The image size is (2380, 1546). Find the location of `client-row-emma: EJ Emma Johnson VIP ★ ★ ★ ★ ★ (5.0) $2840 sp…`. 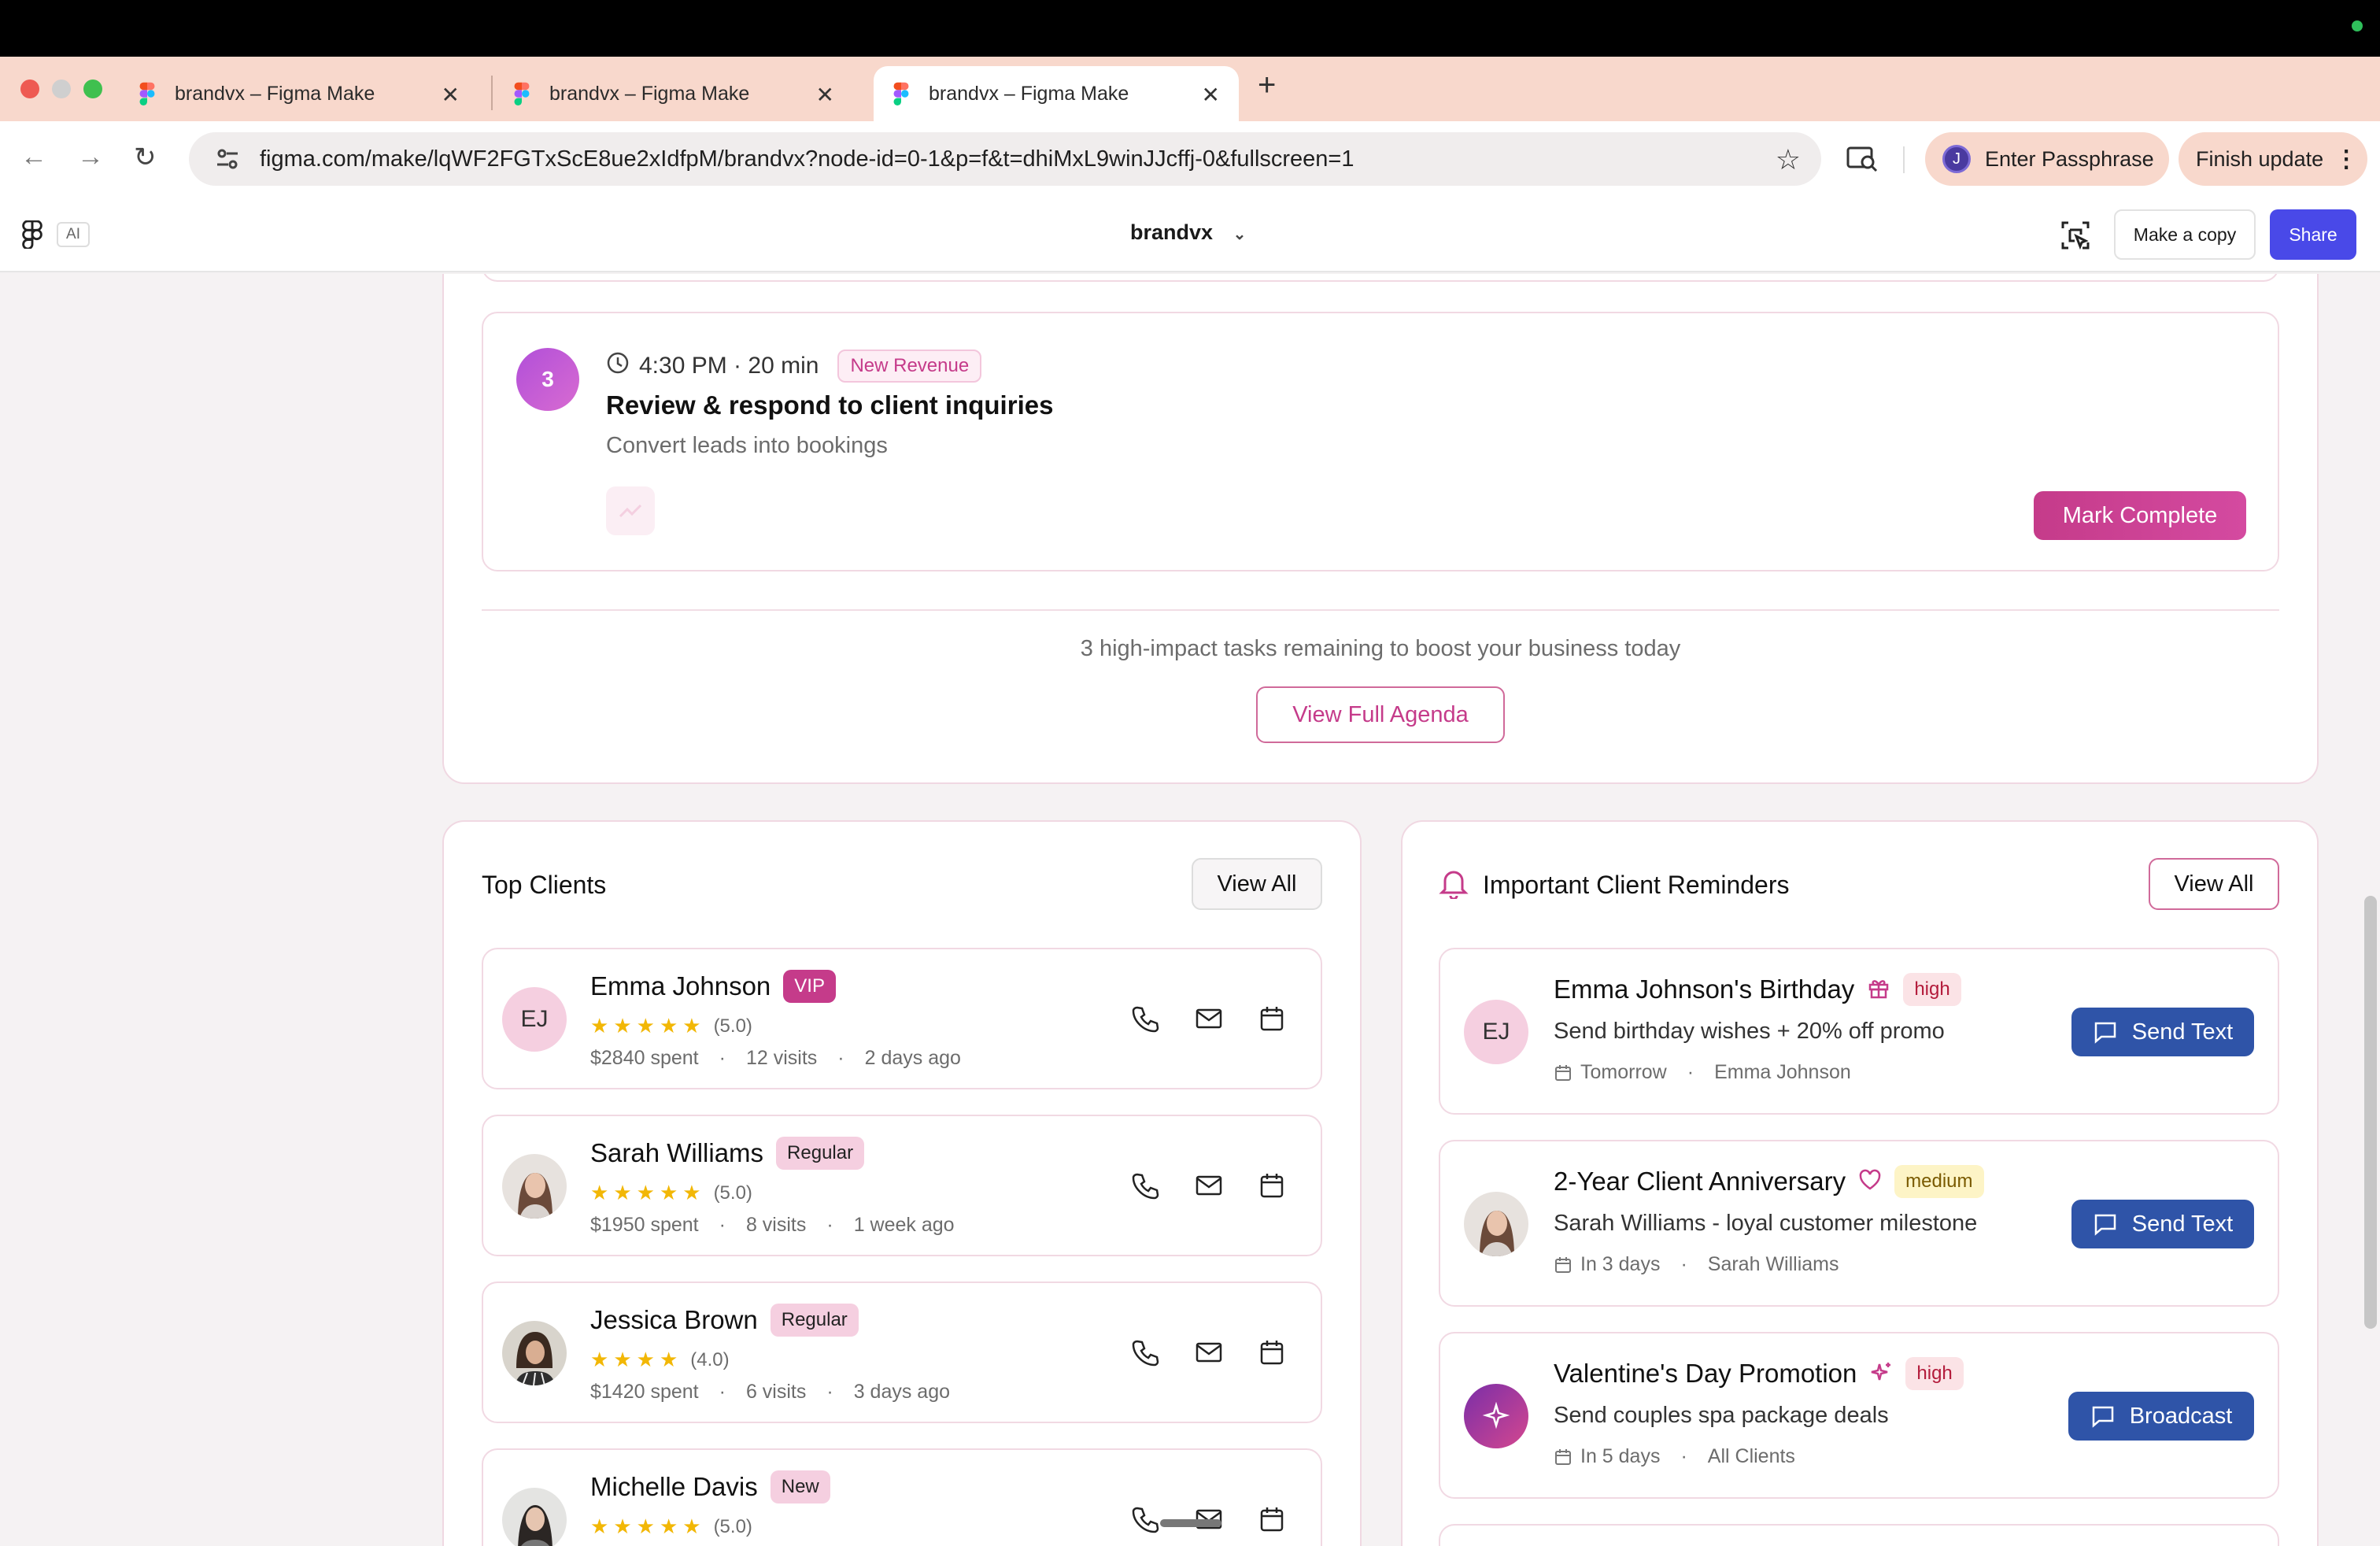

client-row-emma: EJ Emma Johnson VIP ★ ★ ★ ★ ★ (5.0) $2840 sp… is located at coordinates (902, 1018).